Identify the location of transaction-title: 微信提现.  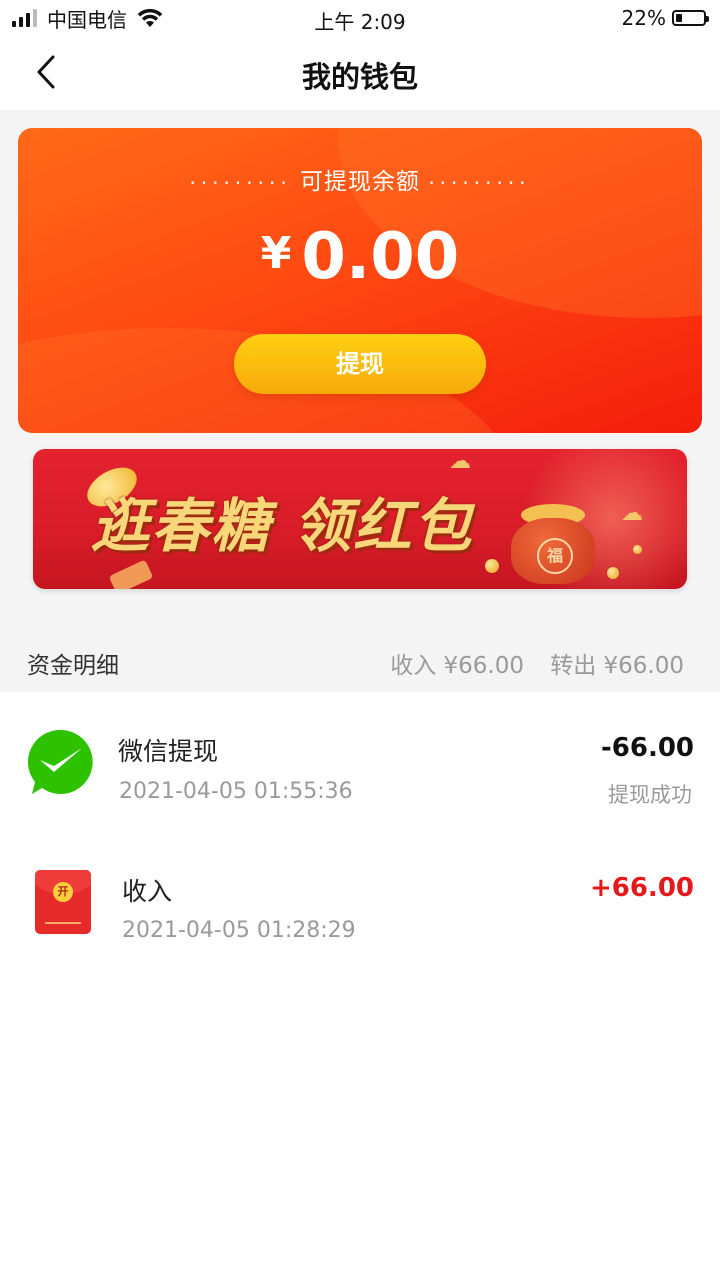
(168, 751).